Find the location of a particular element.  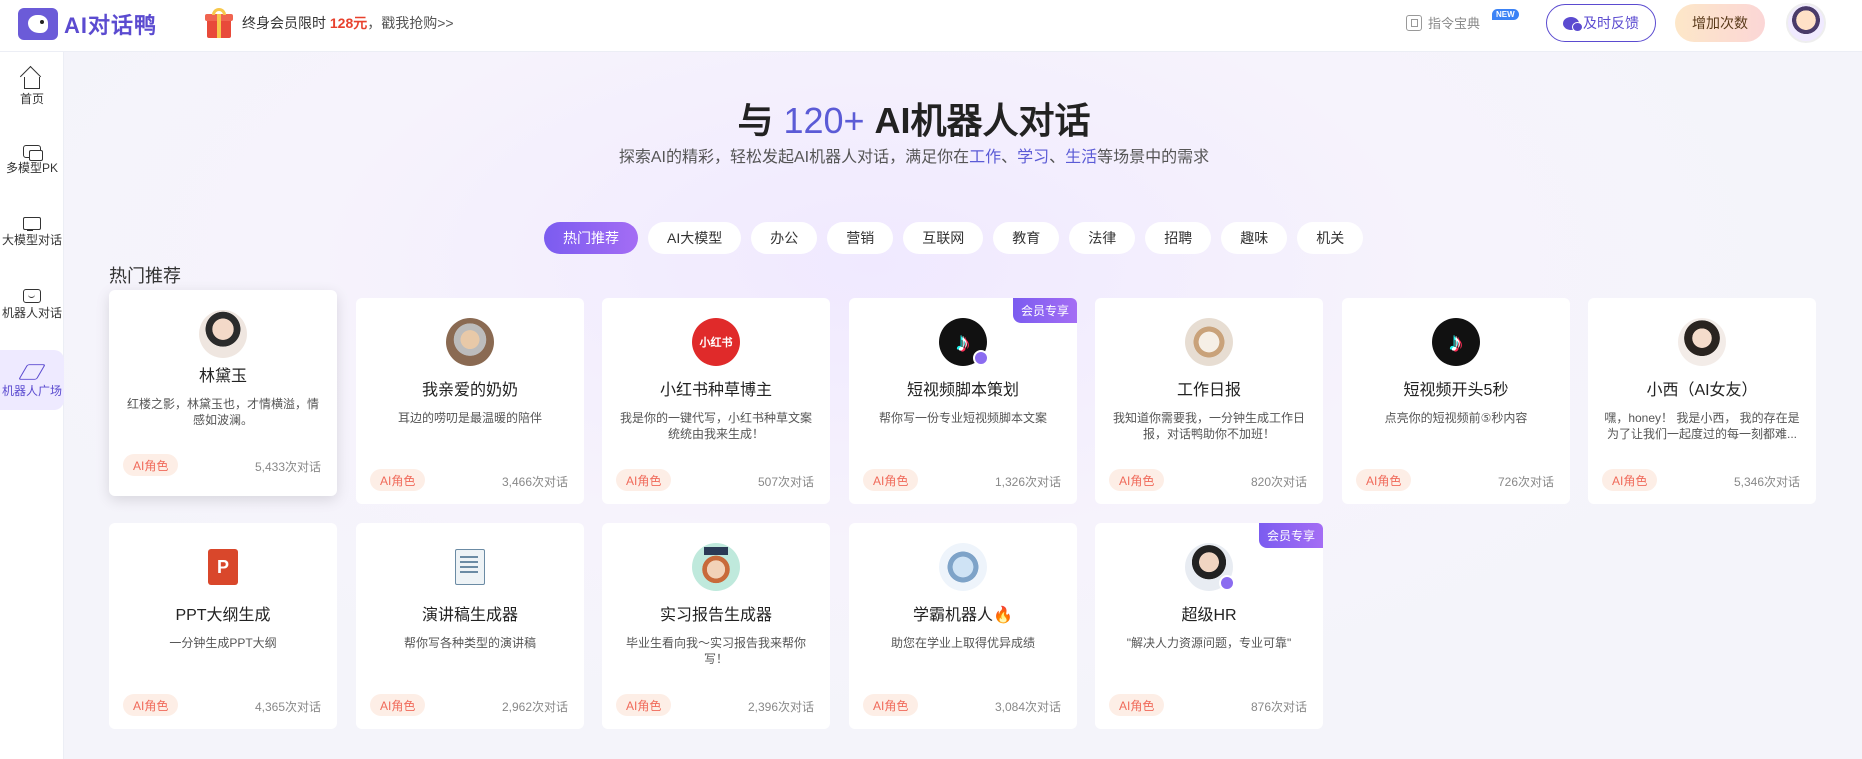

promo-suffix: ，戳我抢购>> is located at coordinates (410, 23).